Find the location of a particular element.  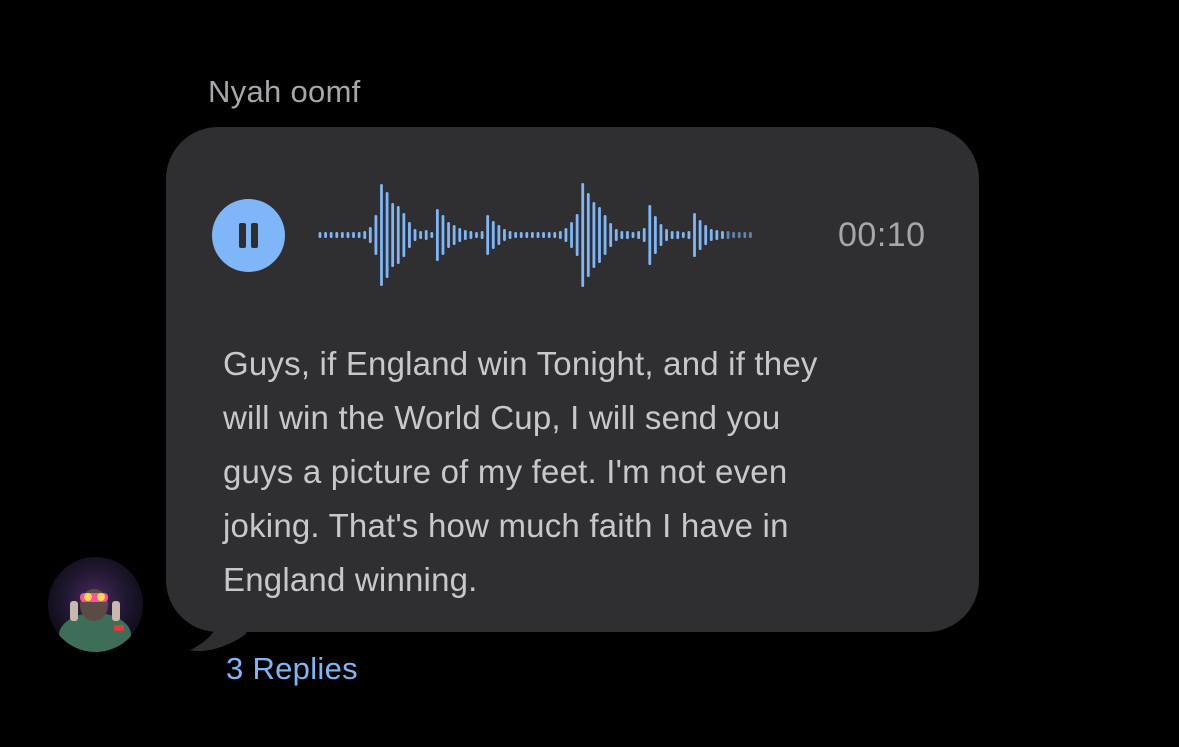

avatar-image is located at coordinates (95, 604).